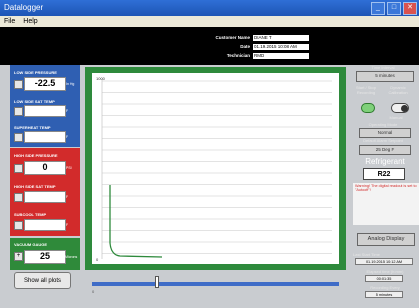 The height and width of the screenshot is (308, 419). Describe the element at coordinates (384, 294) in the screenshot. I see `recording-every-value: 5 minutes` at that location.